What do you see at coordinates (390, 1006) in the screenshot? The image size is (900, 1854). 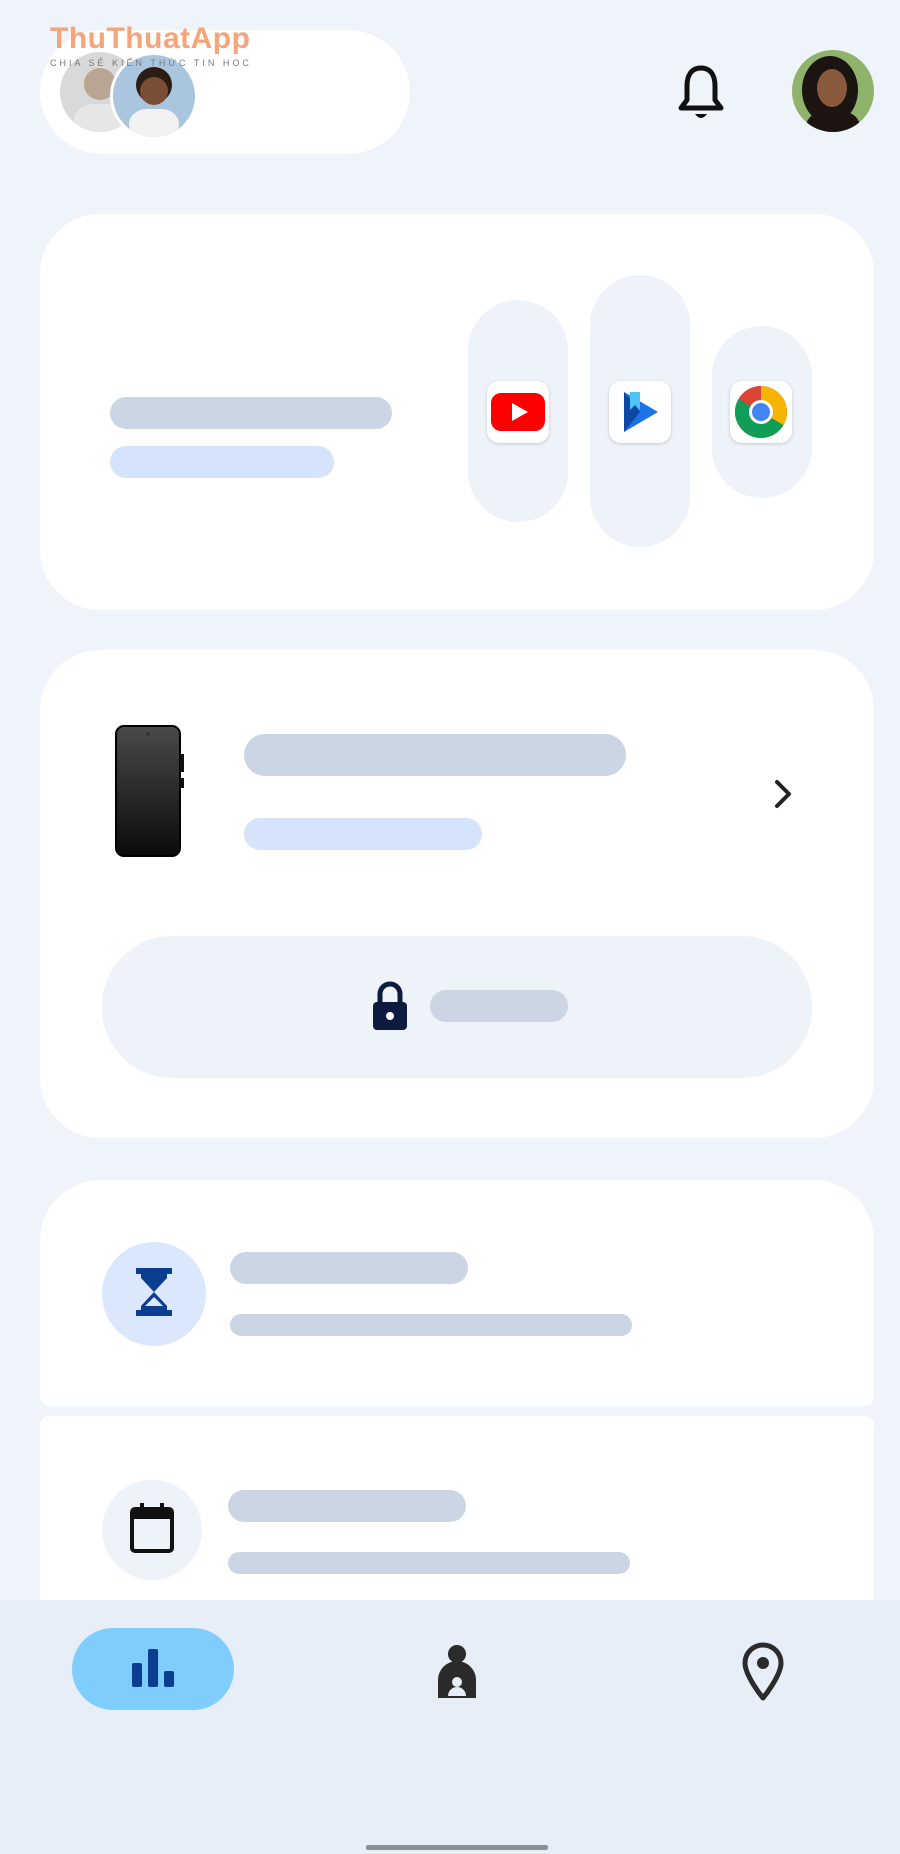 I see `lock-icon` at bounding box center [390, 1006].